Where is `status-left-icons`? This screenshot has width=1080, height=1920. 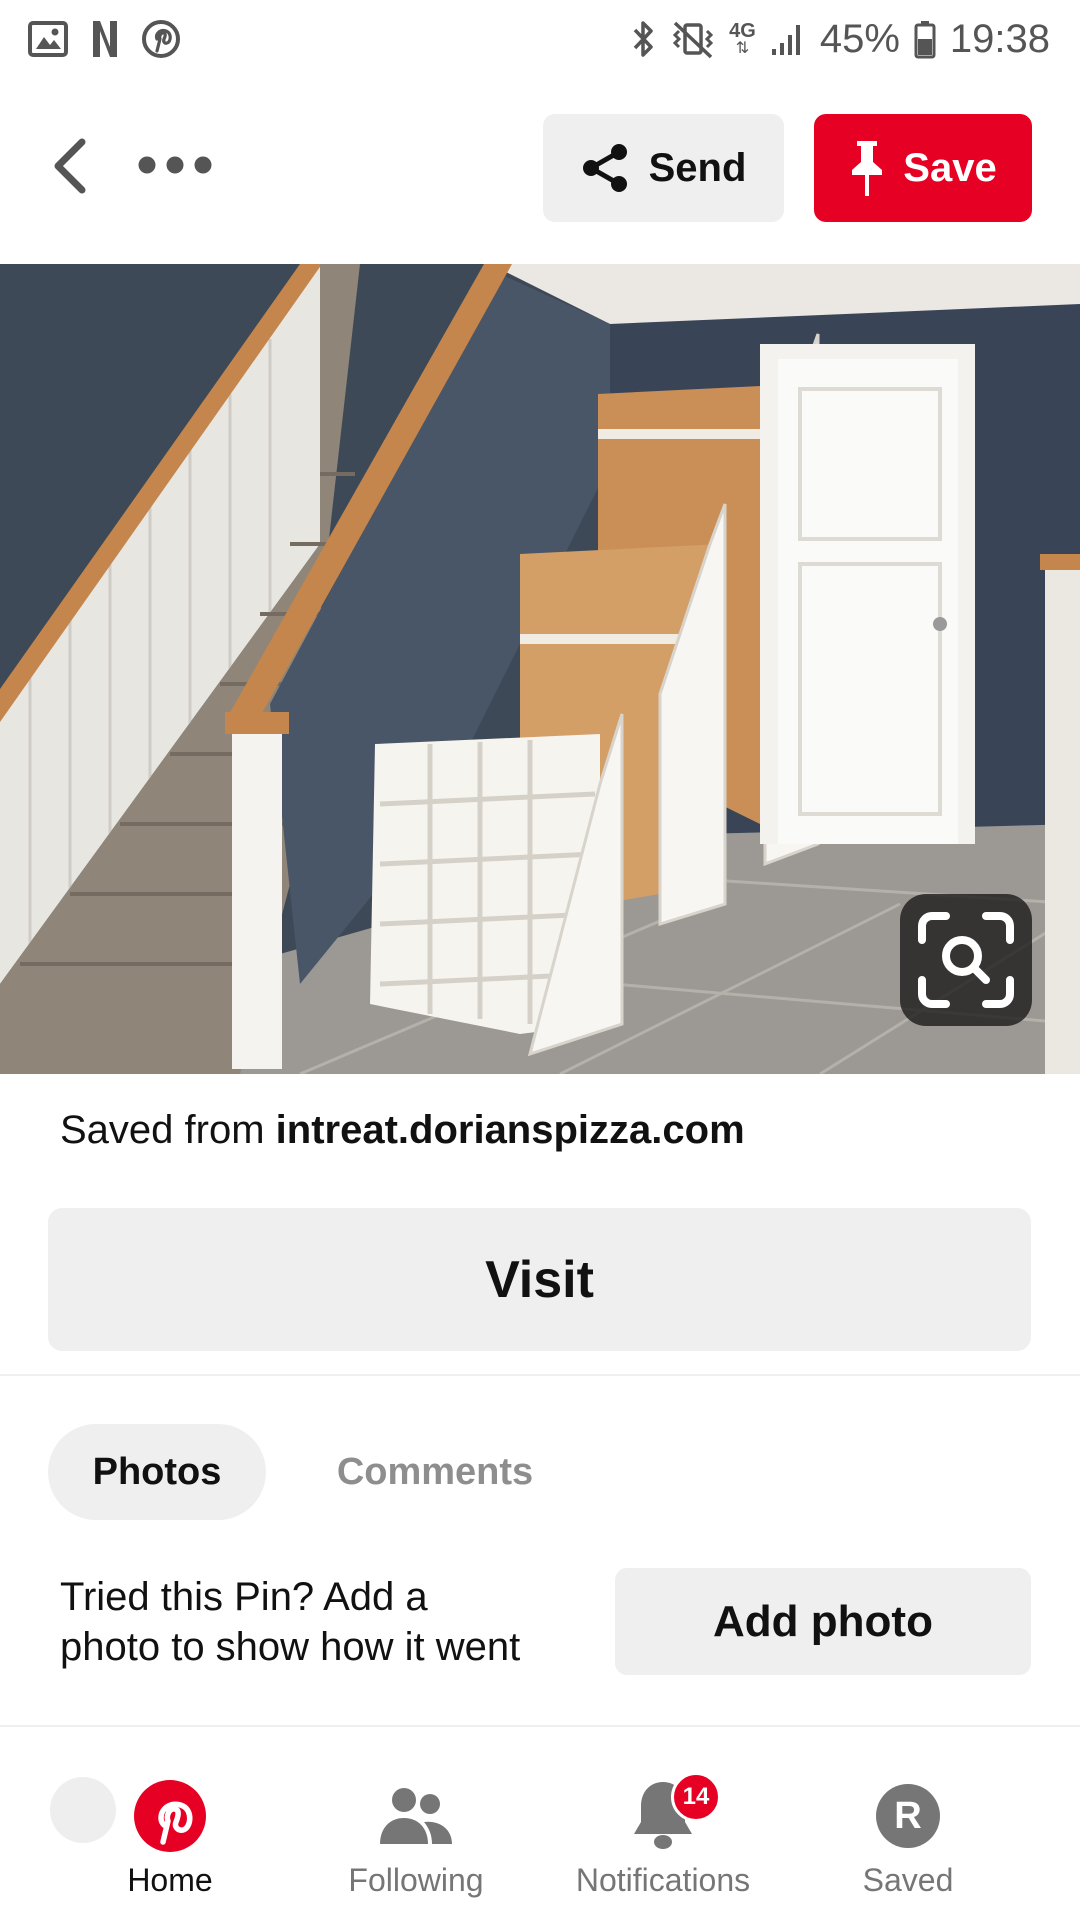
status-left-icons is located at coordinates (104, 39).